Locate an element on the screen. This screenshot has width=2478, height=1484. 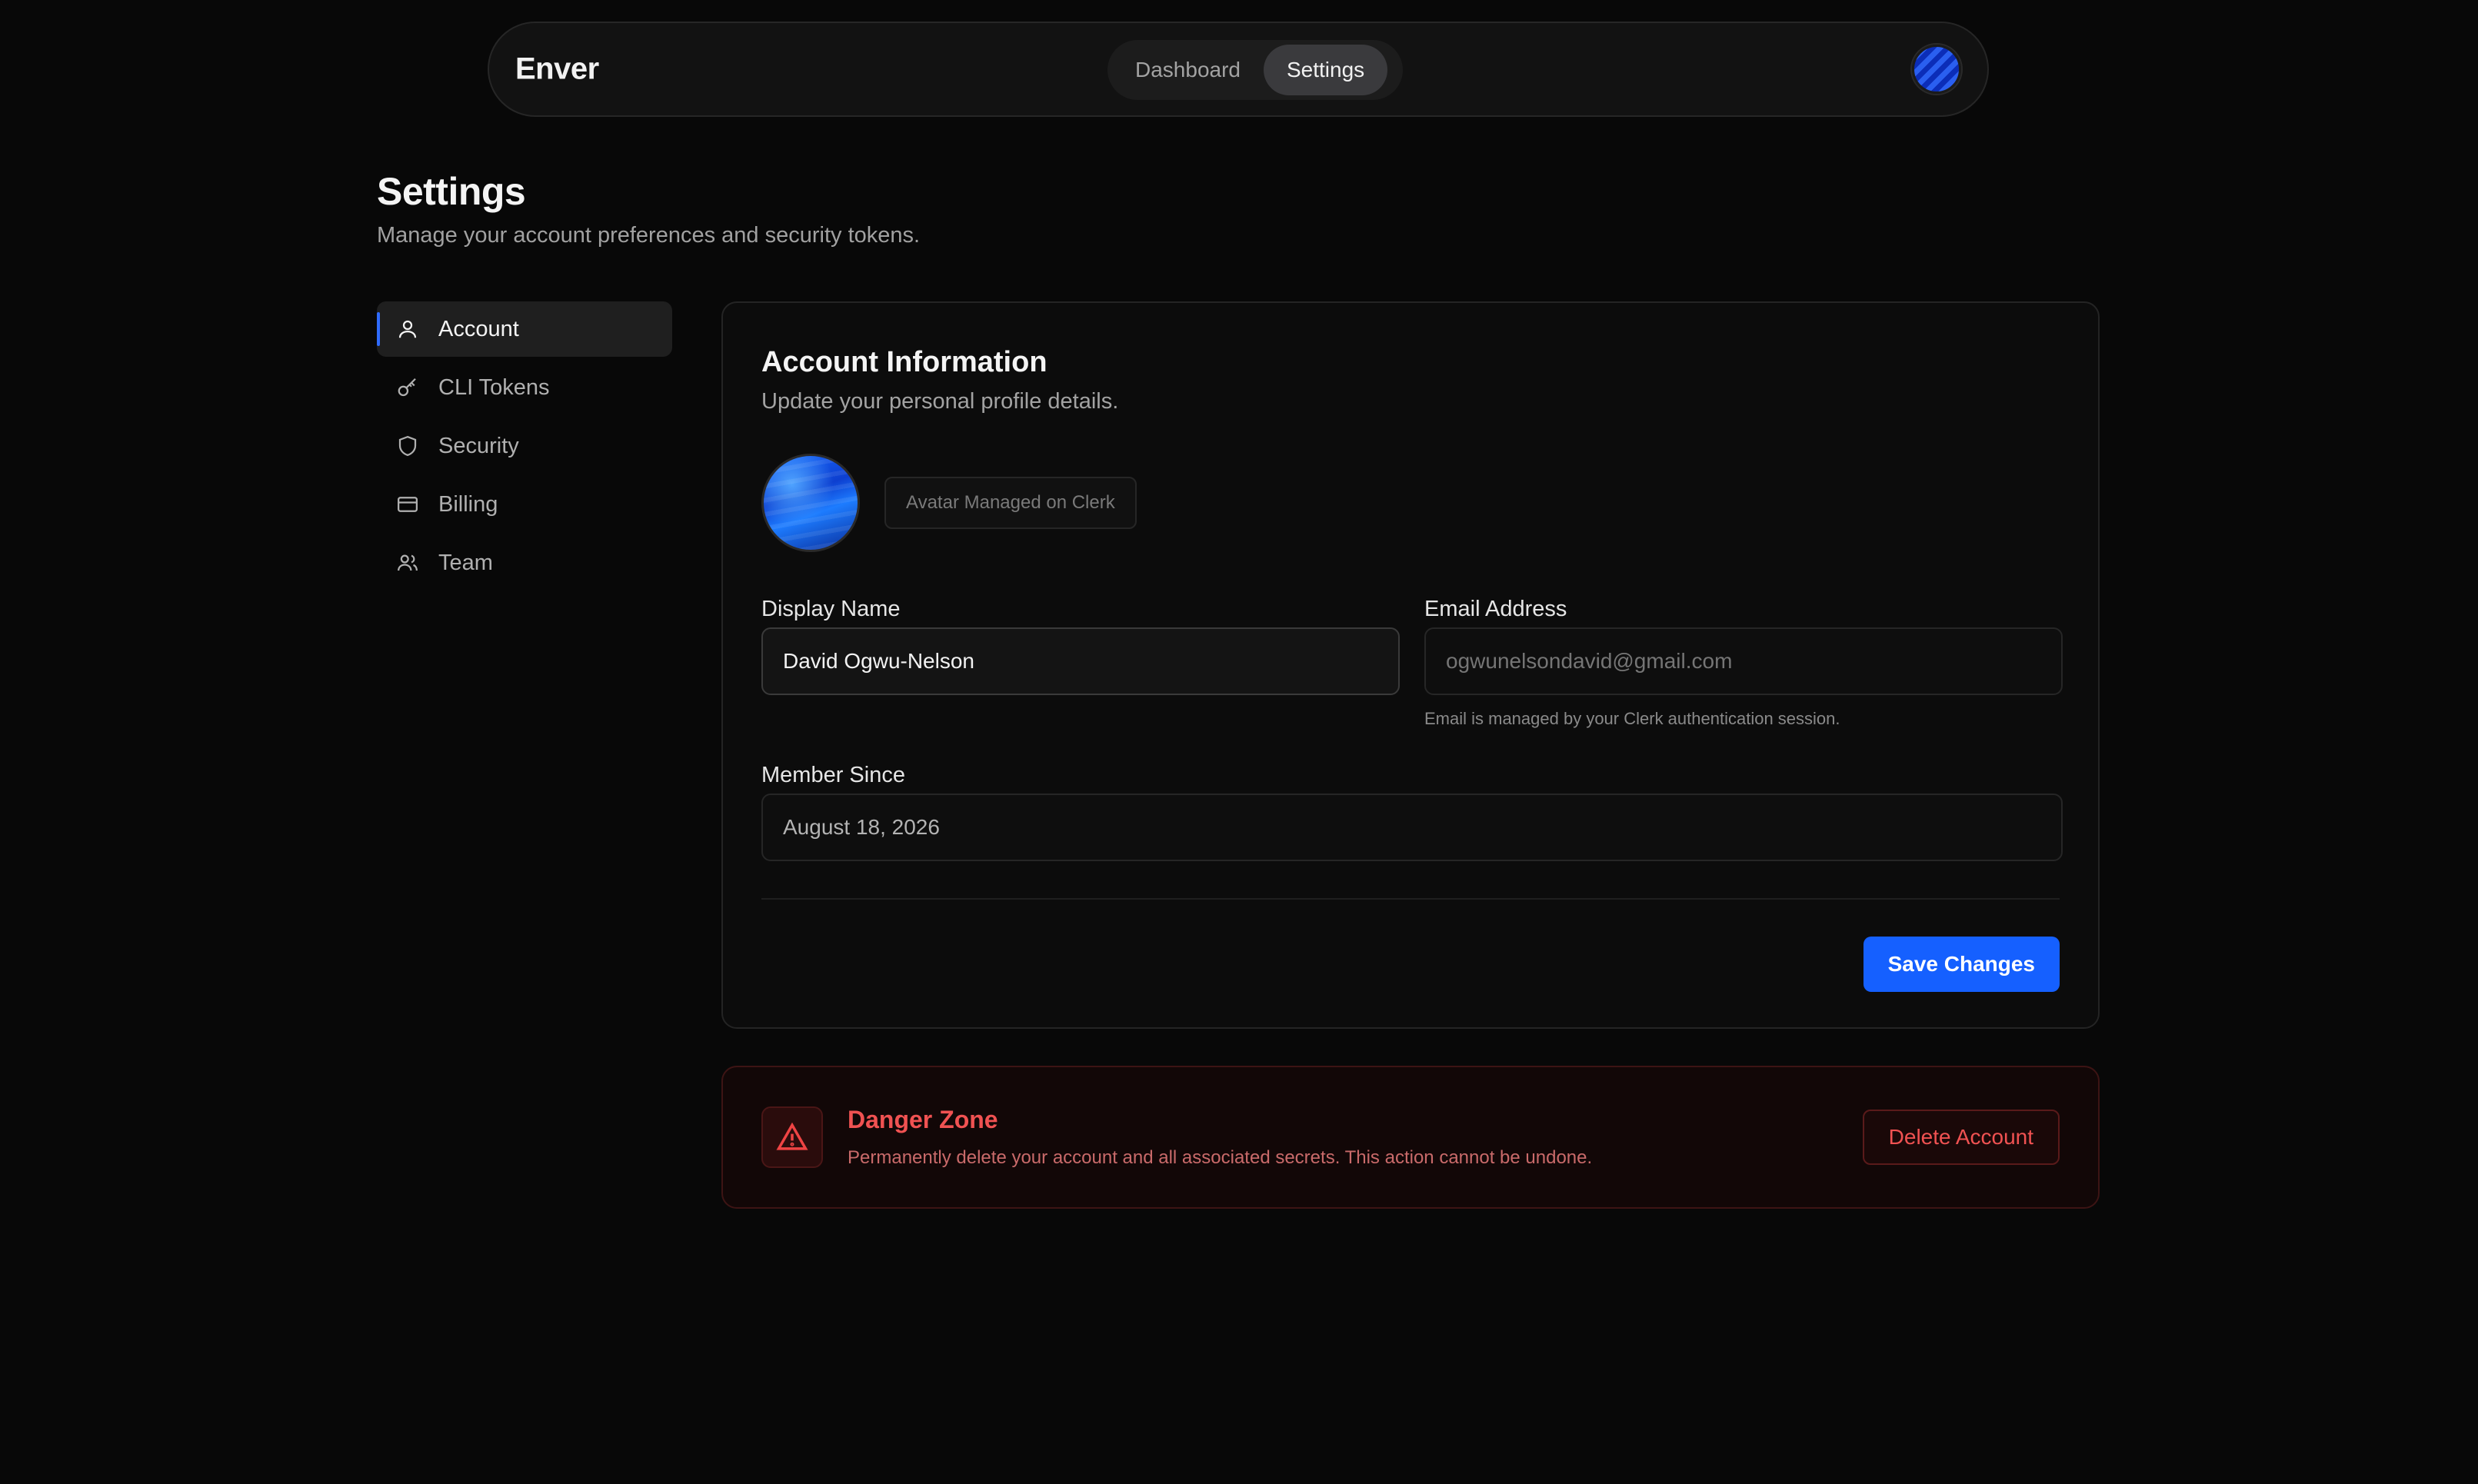
user-avatar-button is located at coordinates (1936, 70).